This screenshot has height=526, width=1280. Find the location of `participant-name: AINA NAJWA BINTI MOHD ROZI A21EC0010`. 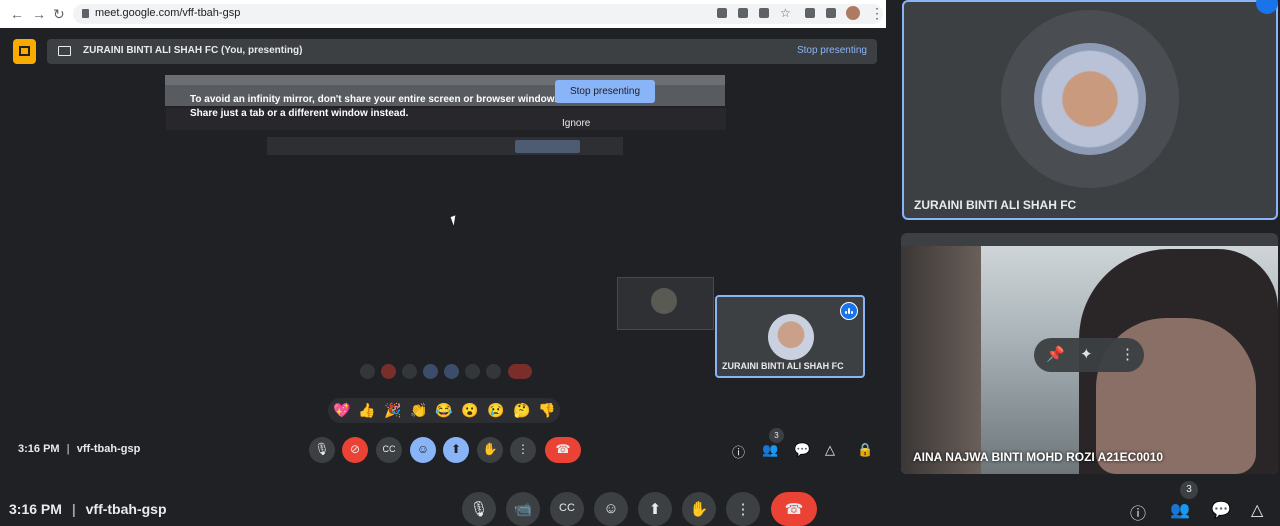

participant-name: AINA NAJWA BINTI MOHD ROZI A21EC0010 is located at coordinates (1038, 457).